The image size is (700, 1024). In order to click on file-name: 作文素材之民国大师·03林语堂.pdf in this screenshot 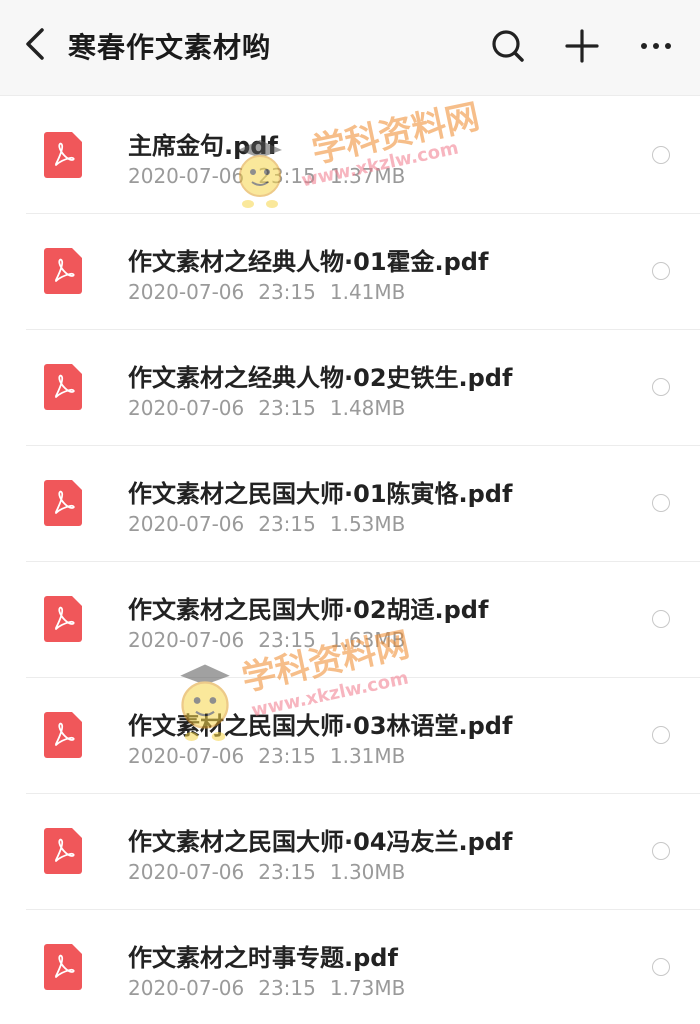, I will do `click(320, 726)`.